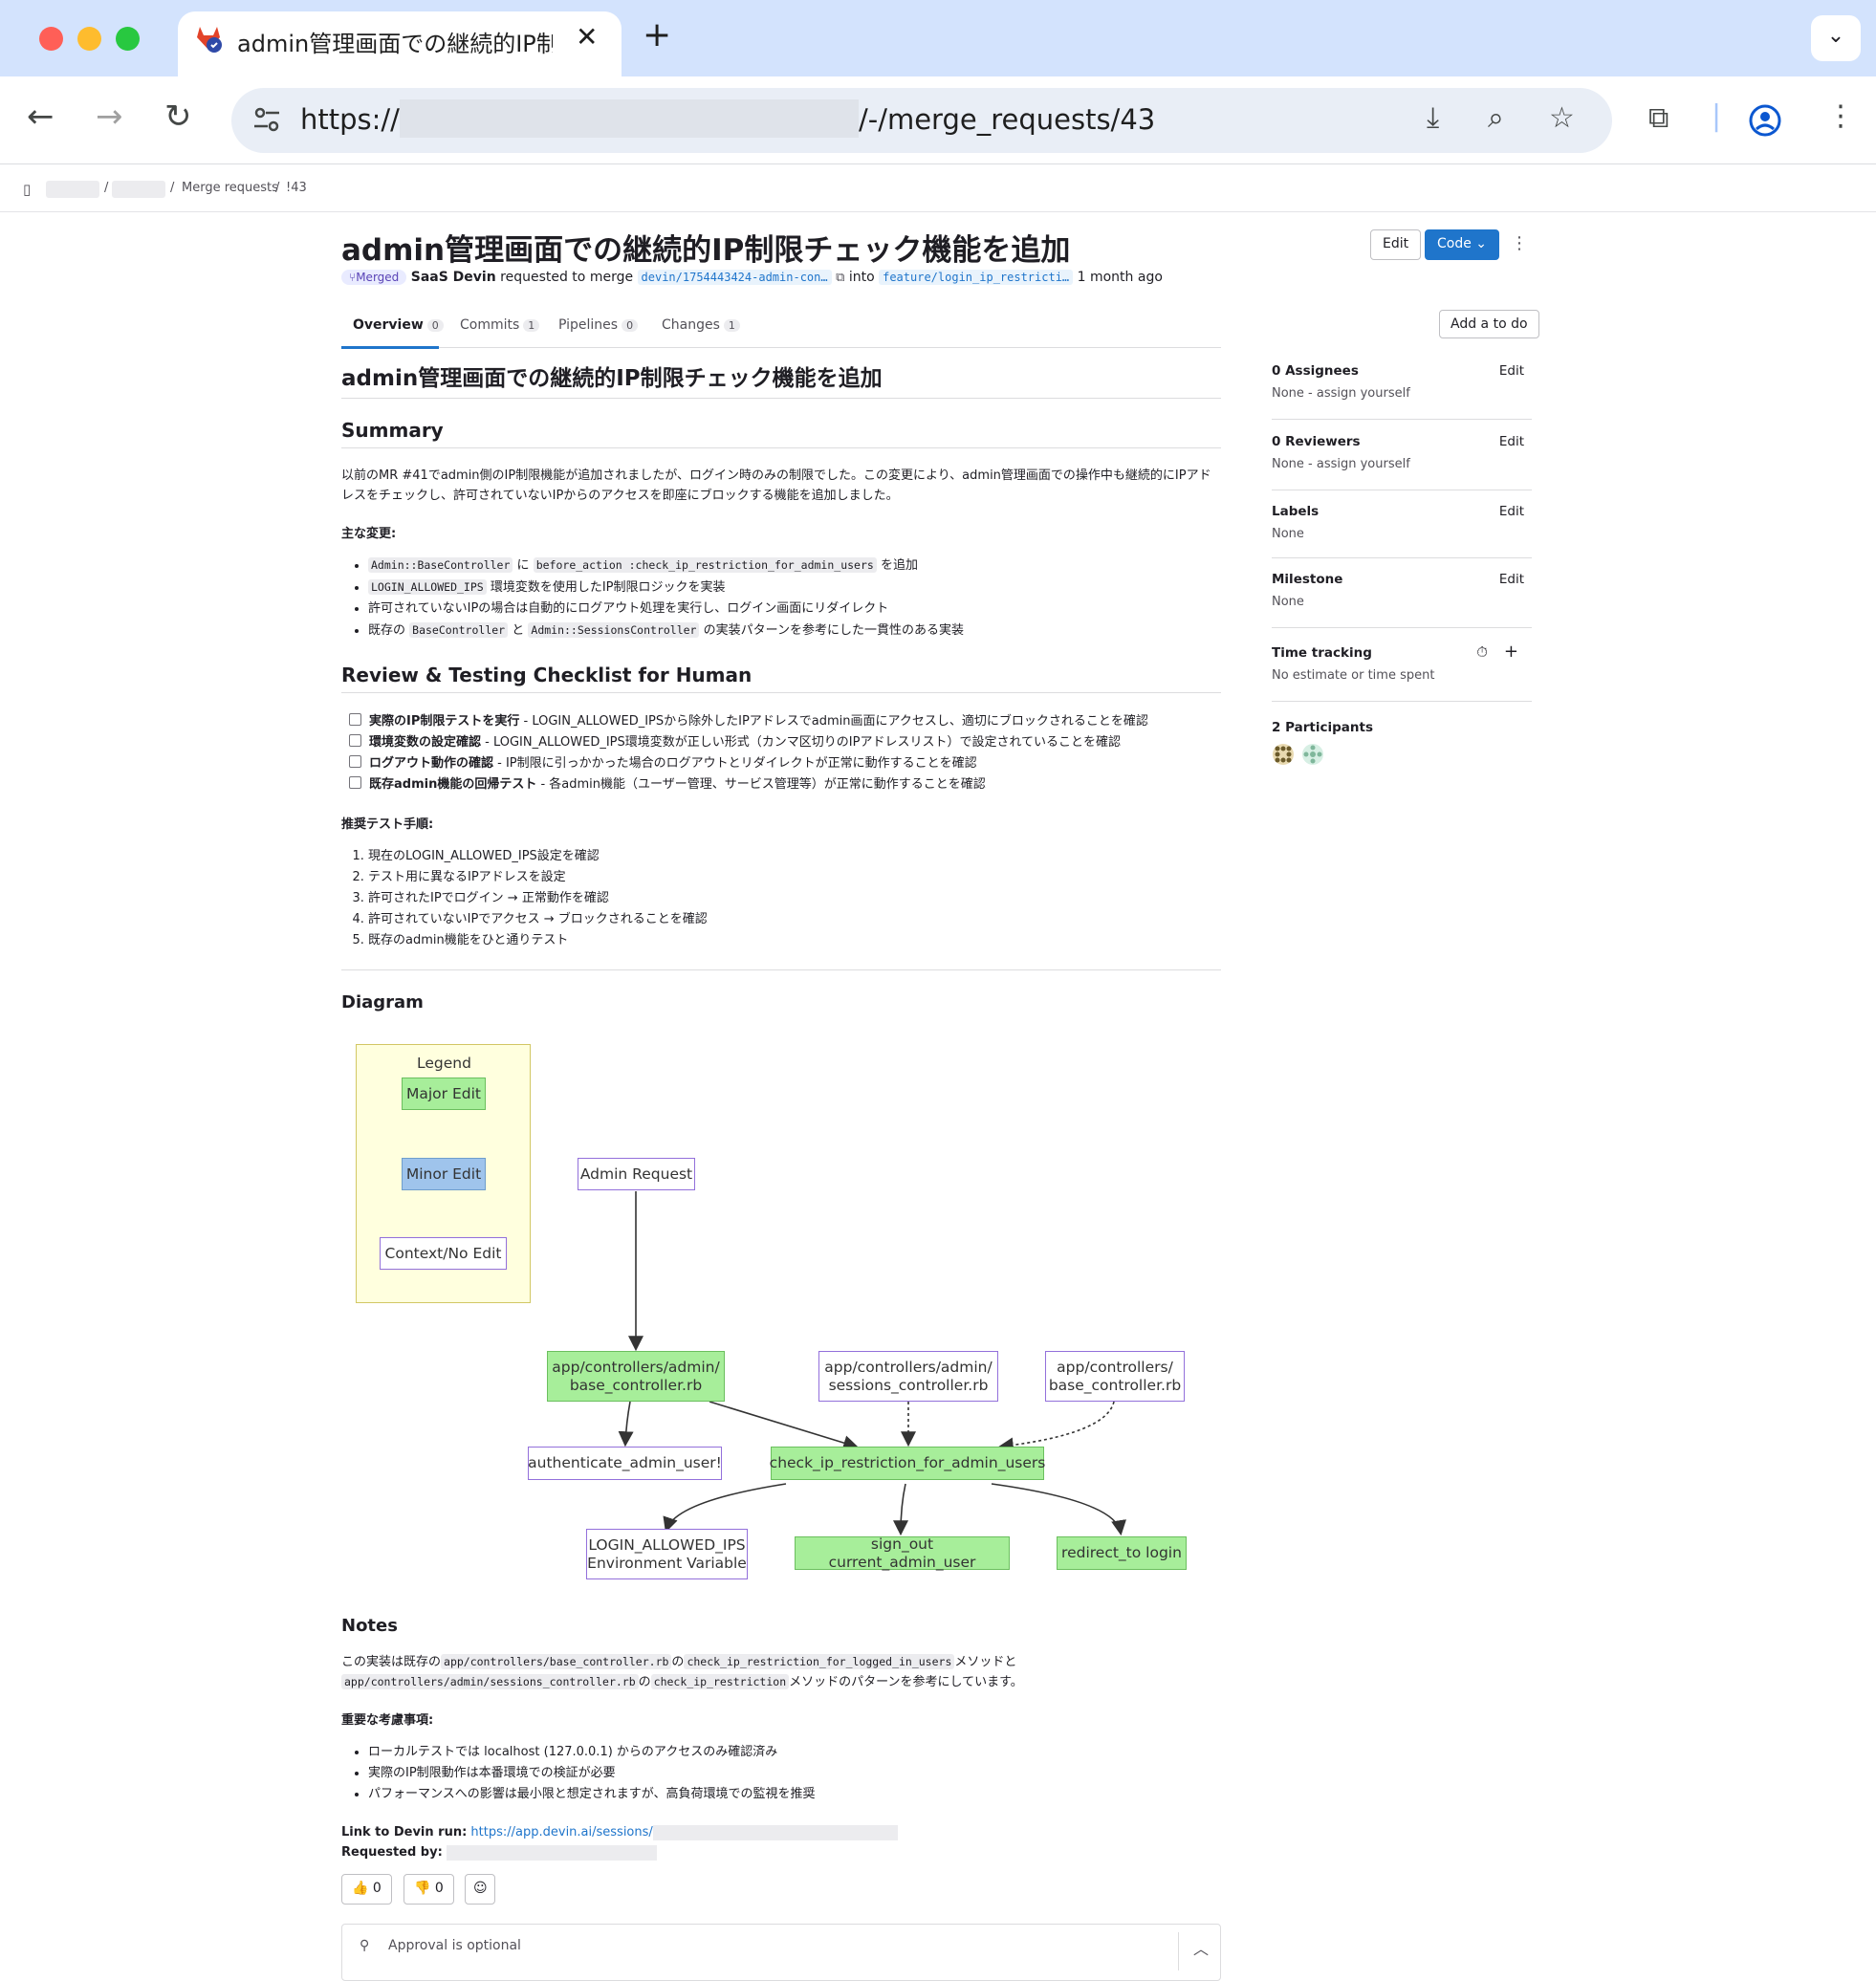  I want to click on legend-major-edit: Major Edit, so click(444, 1094).